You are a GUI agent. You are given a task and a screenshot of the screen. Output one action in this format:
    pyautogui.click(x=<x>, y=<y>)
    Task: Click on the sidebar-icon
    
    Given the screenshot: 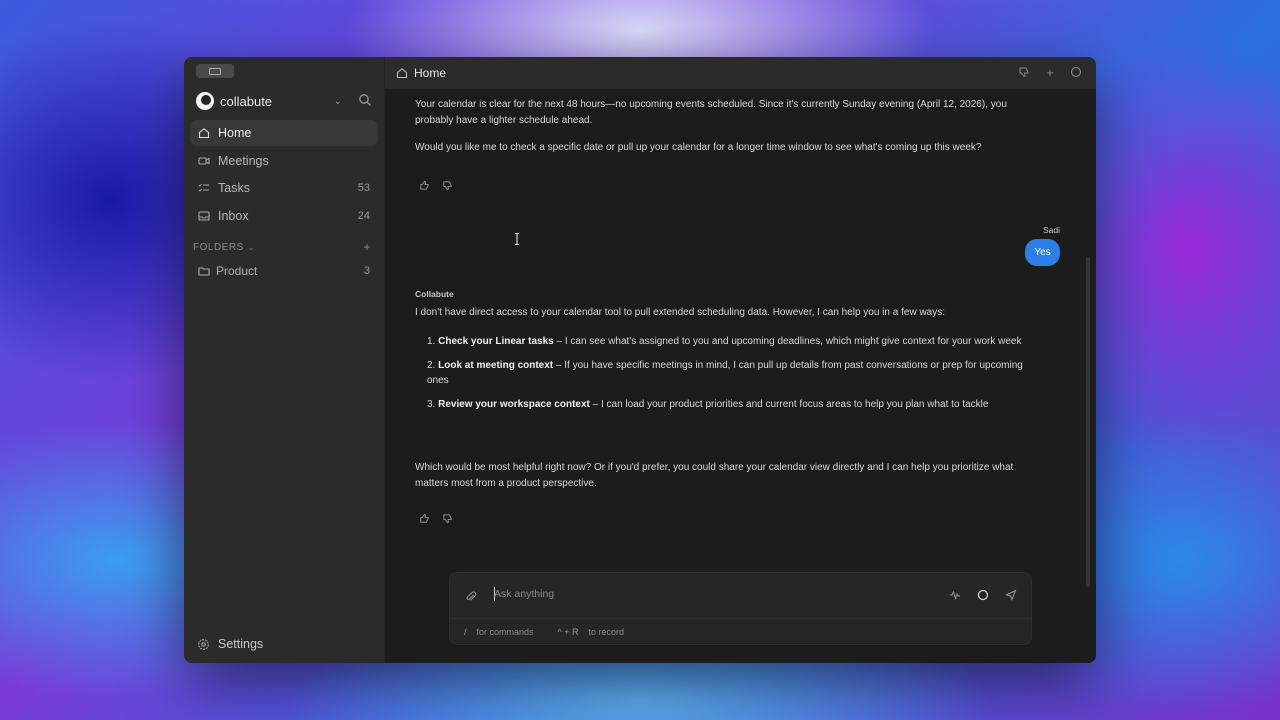 What is the action you would take?
    pyautogui.click(x=215, y=71)
    